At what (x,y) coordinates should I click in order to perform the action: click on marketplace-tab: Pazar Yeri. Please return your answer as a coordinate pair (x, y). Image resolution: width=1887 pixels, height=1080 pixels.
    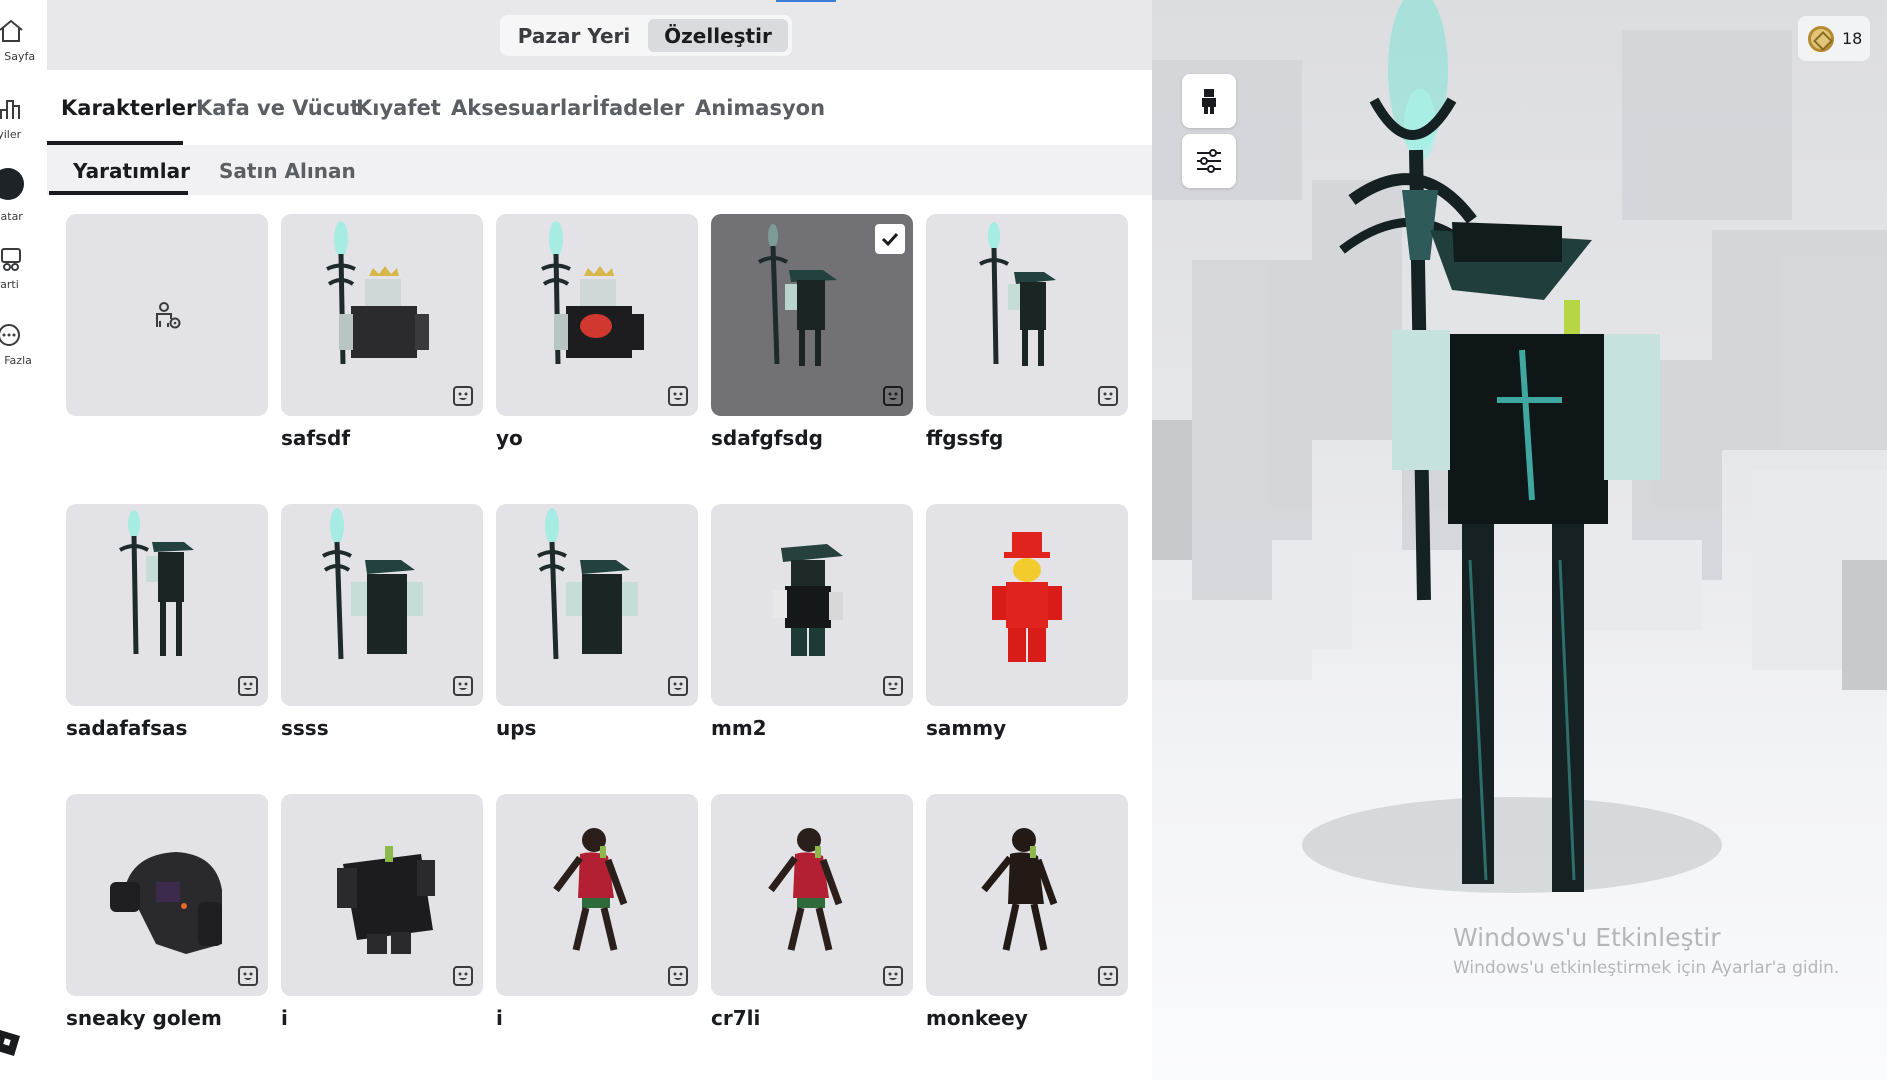
    Looking at the image, I should click on (574, 35).